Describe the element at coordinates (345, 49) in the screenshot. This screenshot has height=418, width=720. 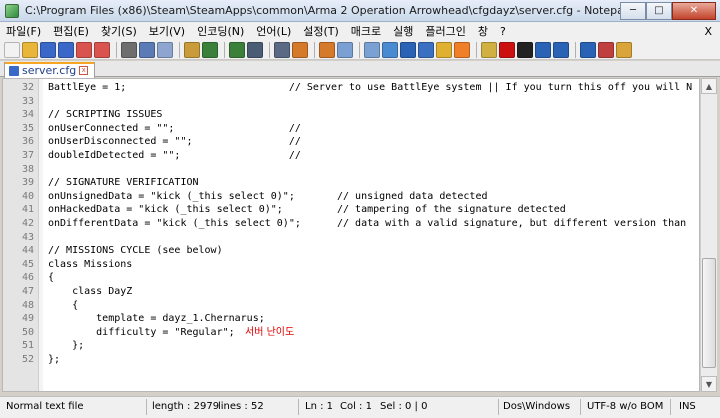
I see `sync-vertical-icon` at that location.